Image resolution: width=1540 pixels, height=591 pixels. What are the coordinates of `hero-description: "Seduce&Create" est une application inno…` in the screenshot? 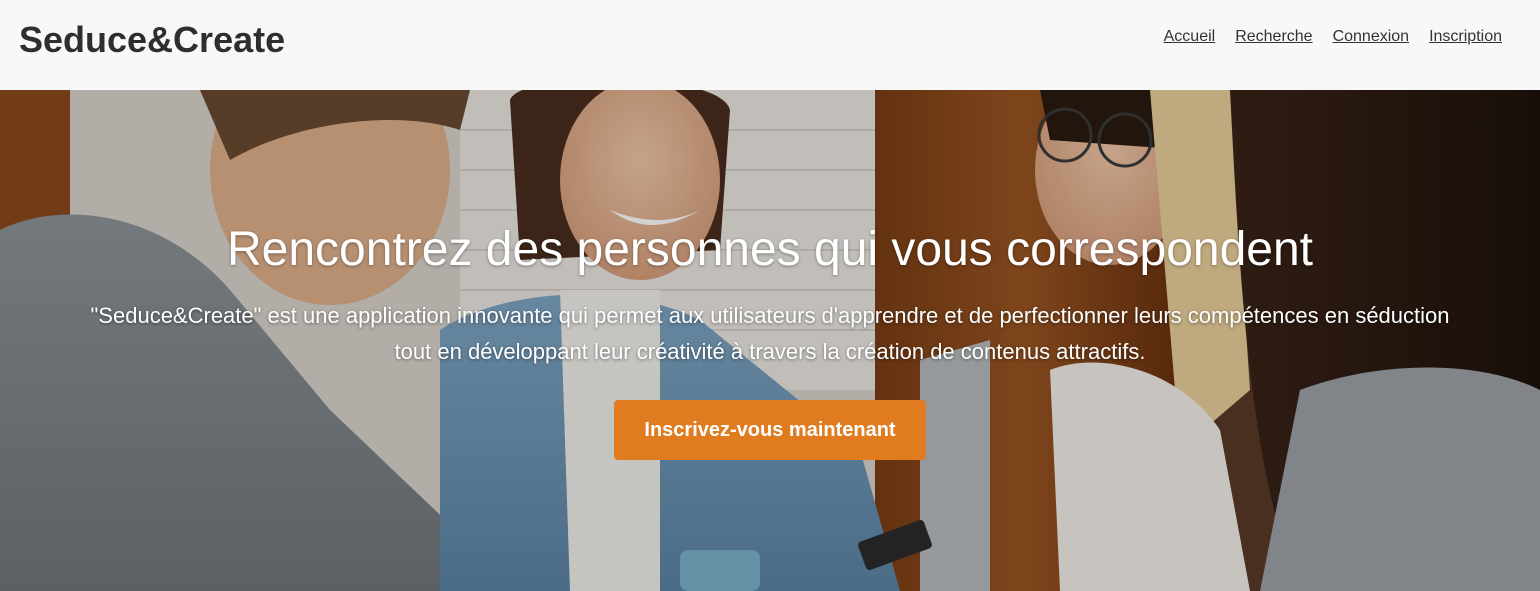 It's located at (770, 334).